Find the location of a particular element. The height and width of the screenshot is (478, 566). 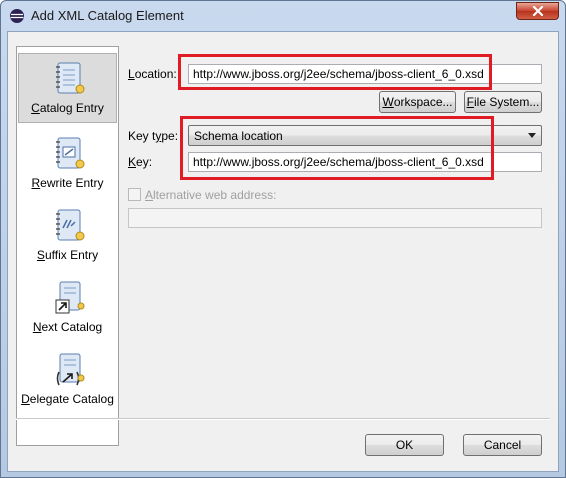

alternative-web-address-label: Alternative web address: is located at coordinates (211, 195).